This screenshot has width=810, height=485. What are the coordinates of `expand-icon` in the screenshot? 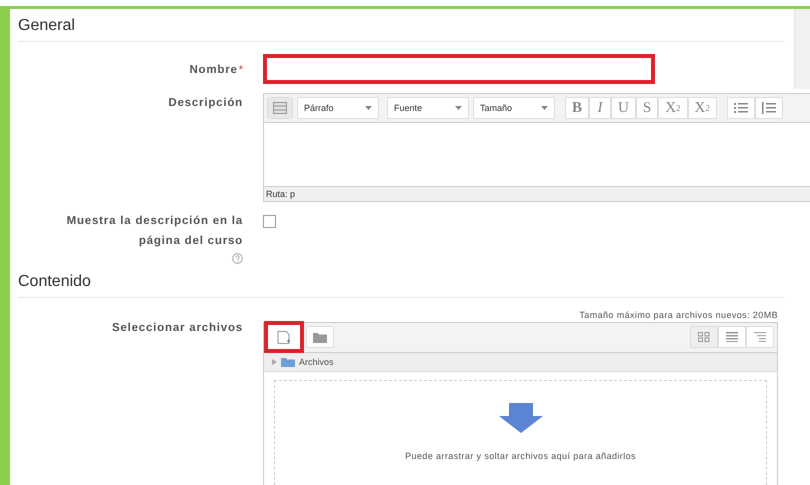 It's located at (274, 362).